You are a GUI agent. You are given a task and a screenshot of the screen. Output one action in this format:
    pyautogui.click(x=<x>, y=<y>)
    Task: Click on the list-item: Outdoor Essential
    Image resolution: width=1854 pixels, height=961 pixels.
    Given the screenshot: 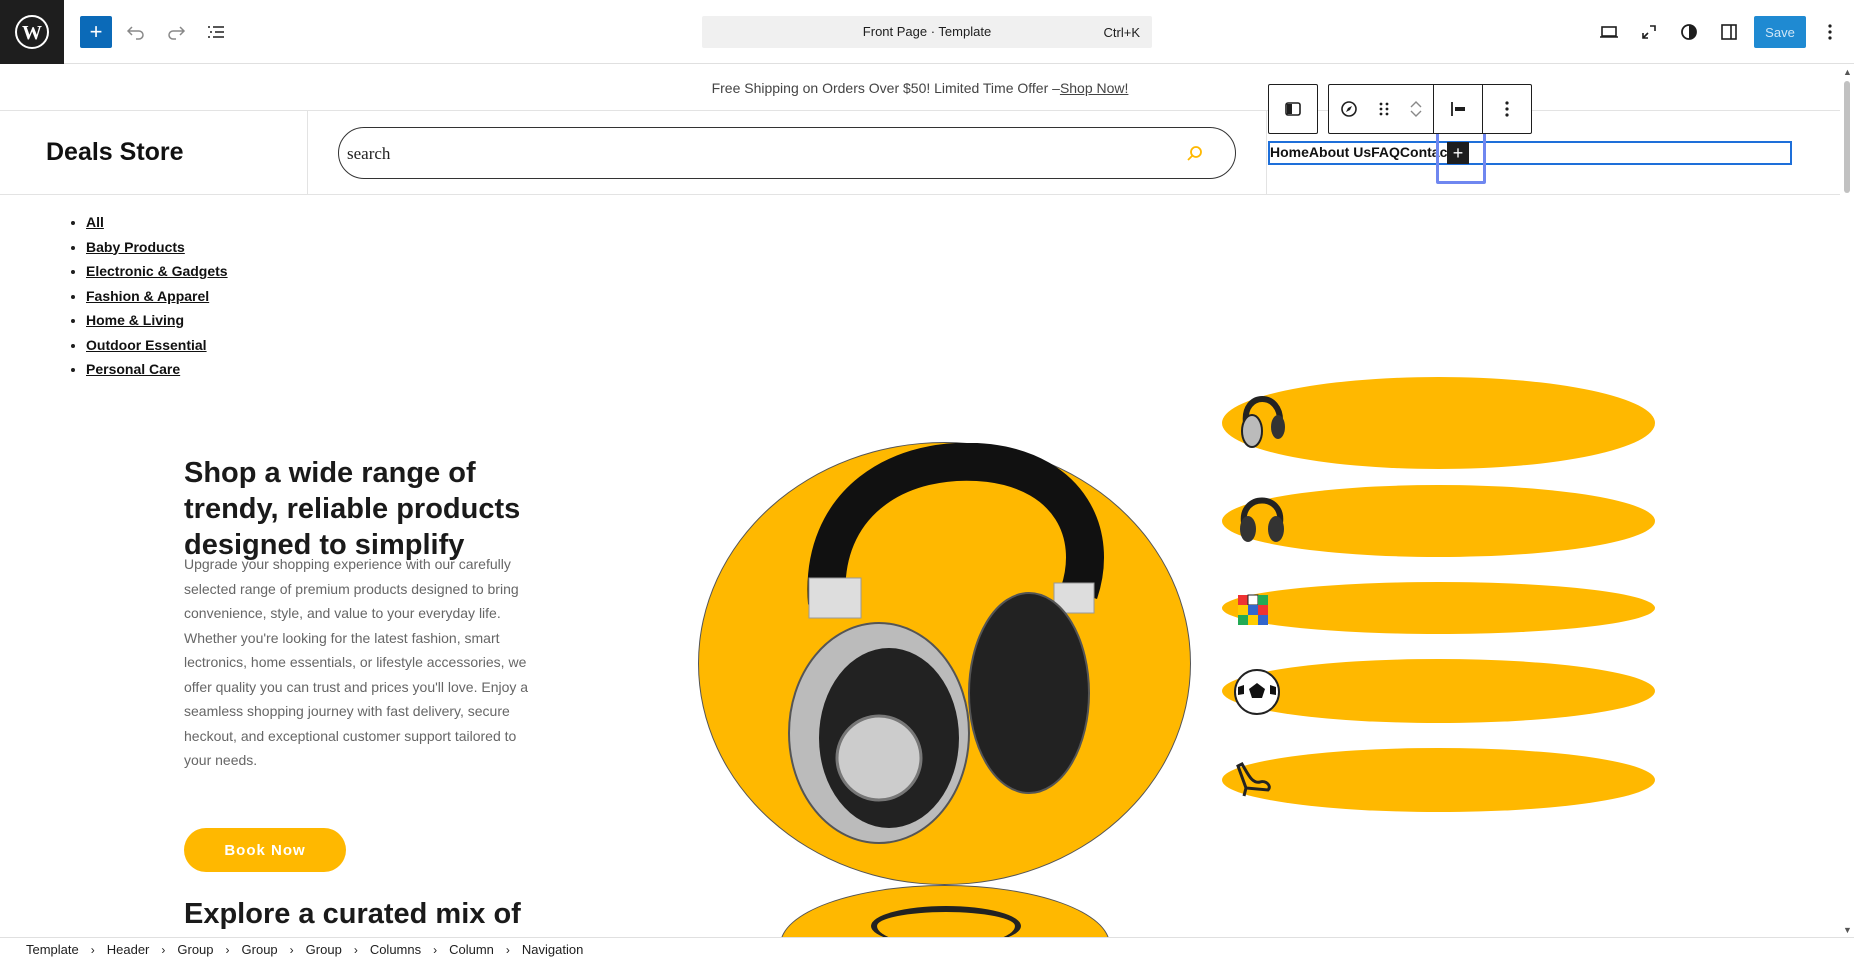 What is the action you would take?
    pyautogui.click(x=157, y=345)
    